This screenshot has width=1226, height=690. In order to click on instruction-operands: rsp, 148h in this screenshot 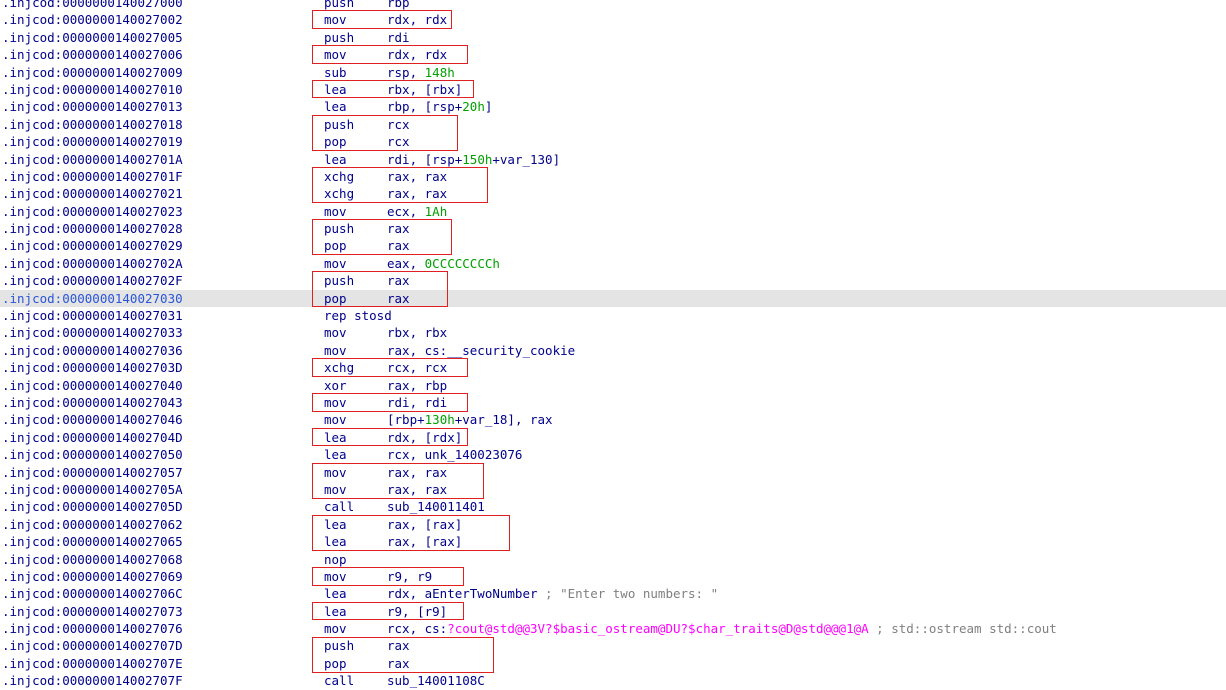, I will do `click(421, 72)`.